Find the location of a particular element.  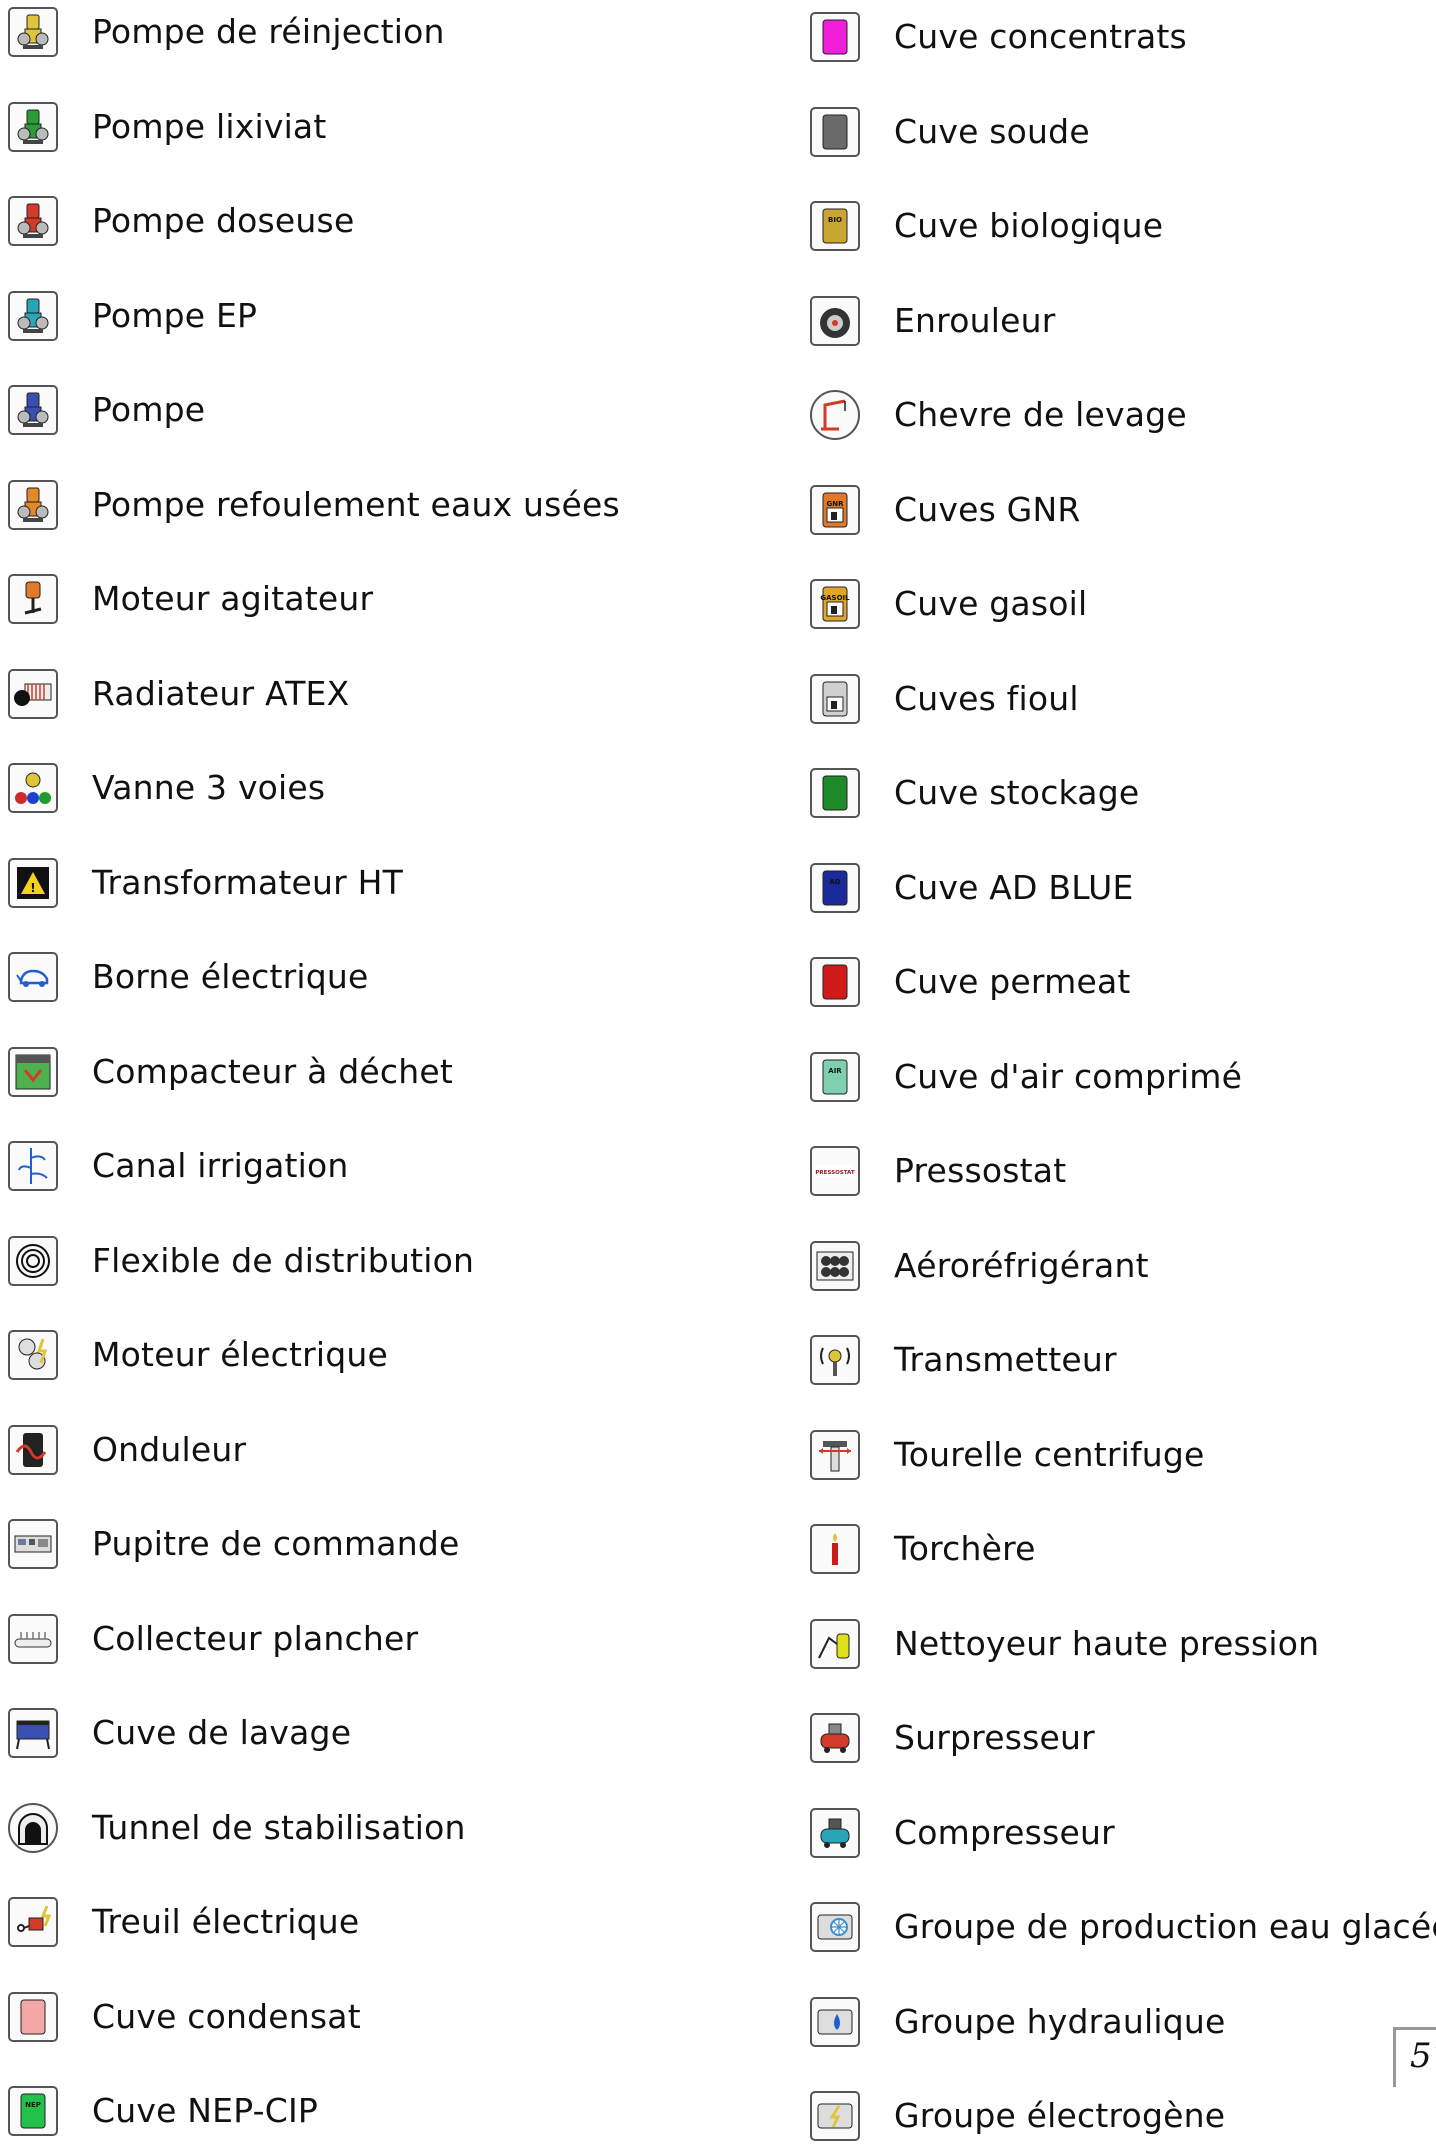

ups-icon is located at coordinates (33, 1450).